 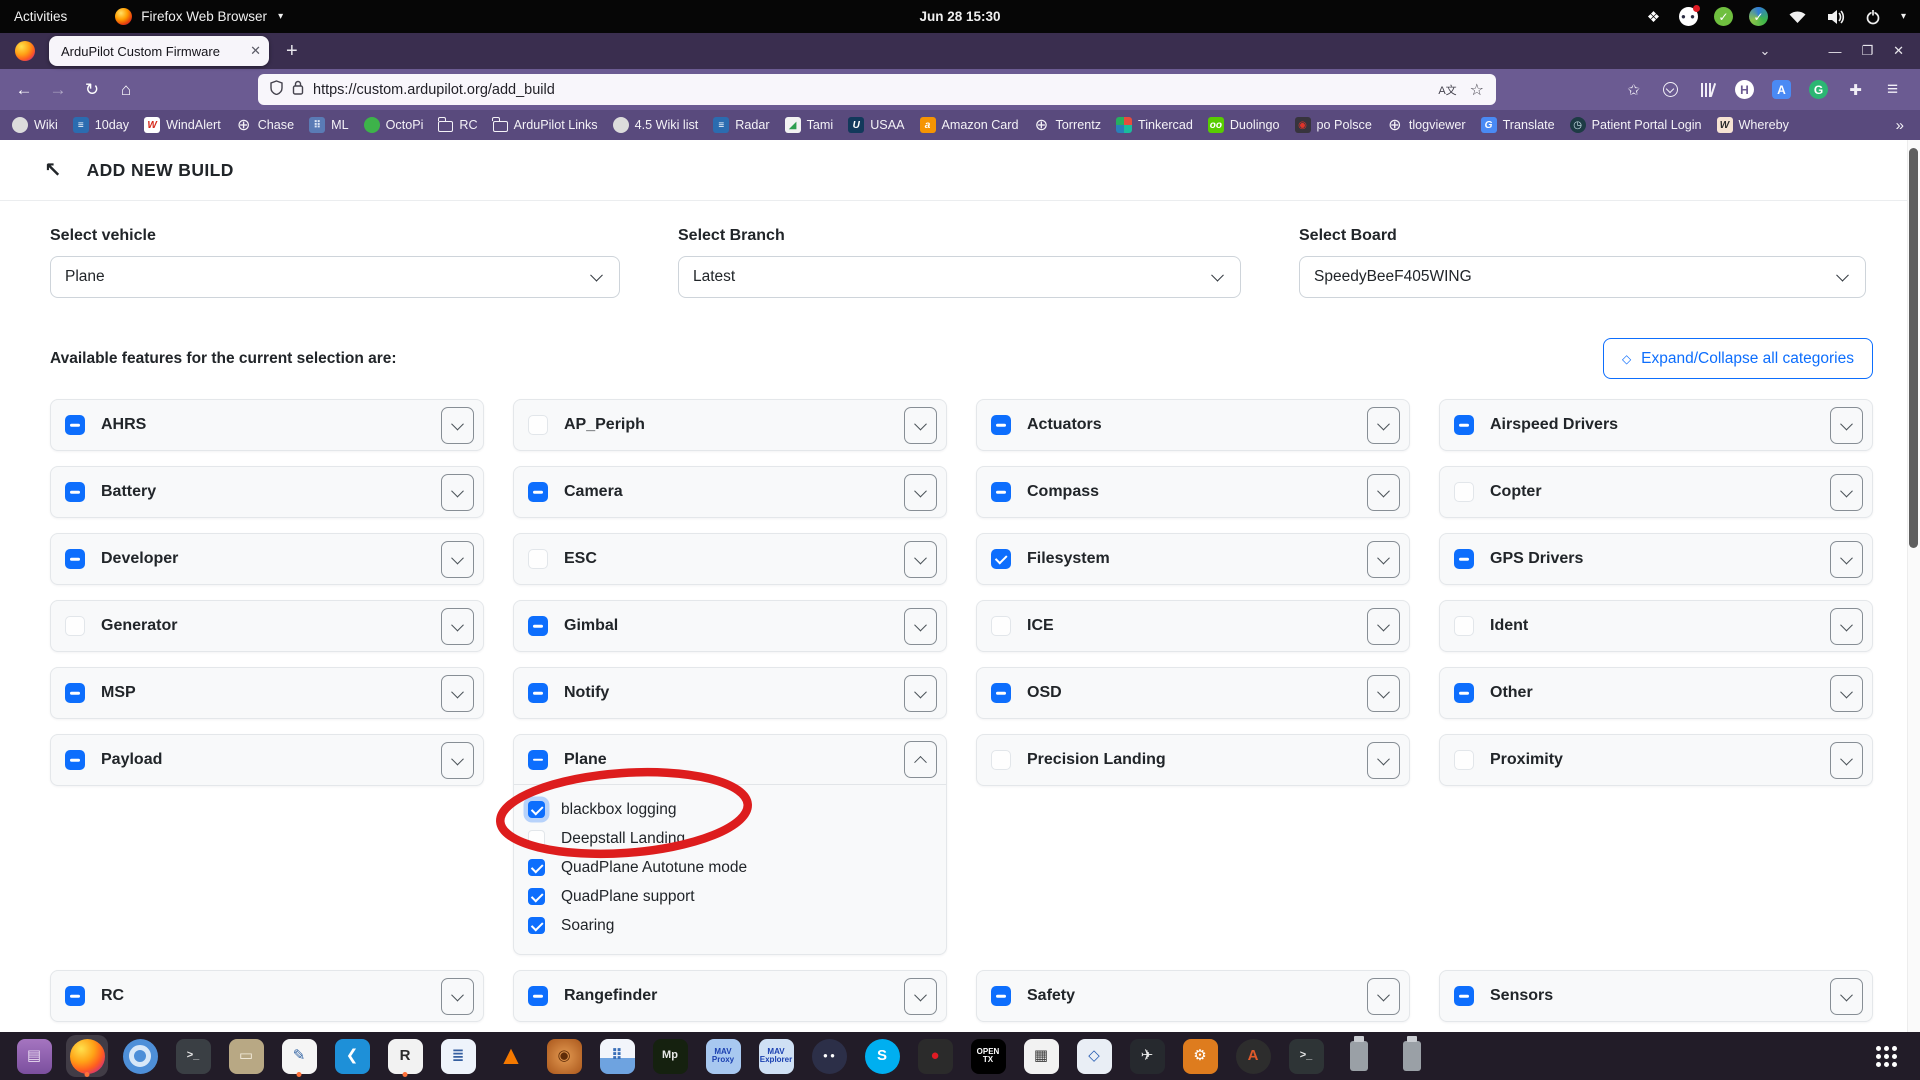 What do you see at coordinates (182, 125) in the screenshot?
I see `bookmark-windalert: W WindAlert` at bounding box center [182, 125].